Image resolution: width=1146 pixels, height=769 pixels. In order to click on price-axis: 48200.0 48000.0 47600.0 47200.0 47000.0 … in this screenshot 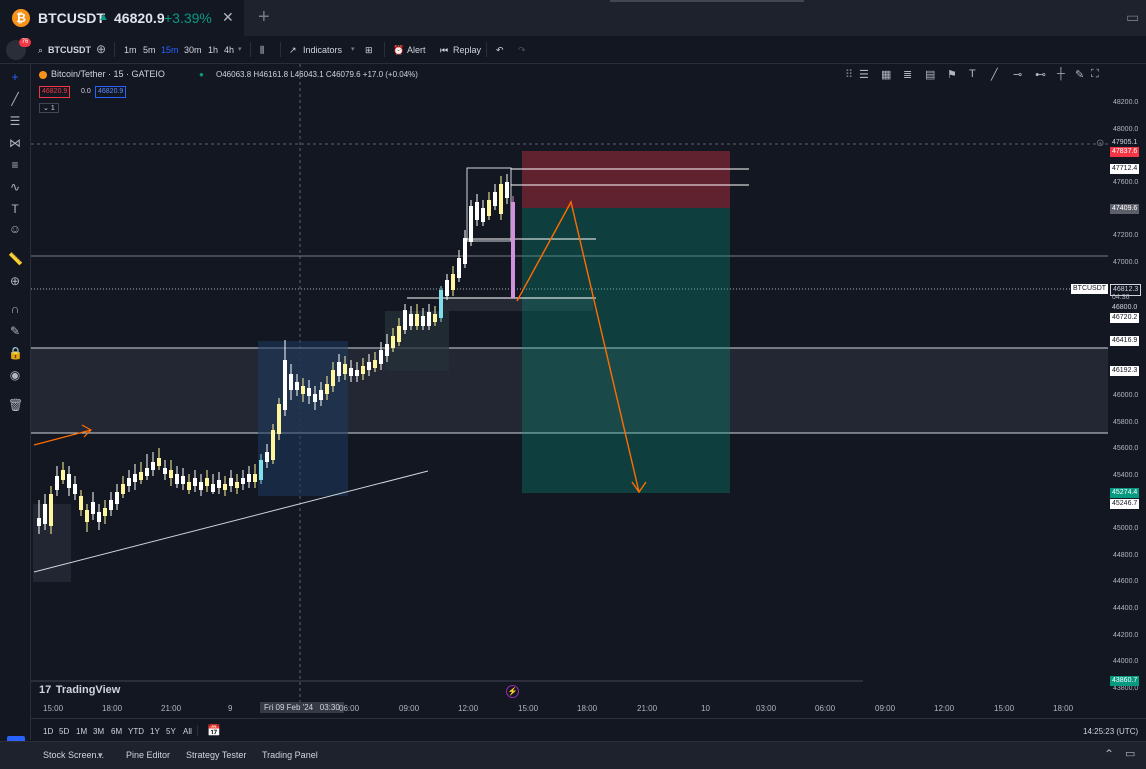, I will do `click(1108, 379)`.